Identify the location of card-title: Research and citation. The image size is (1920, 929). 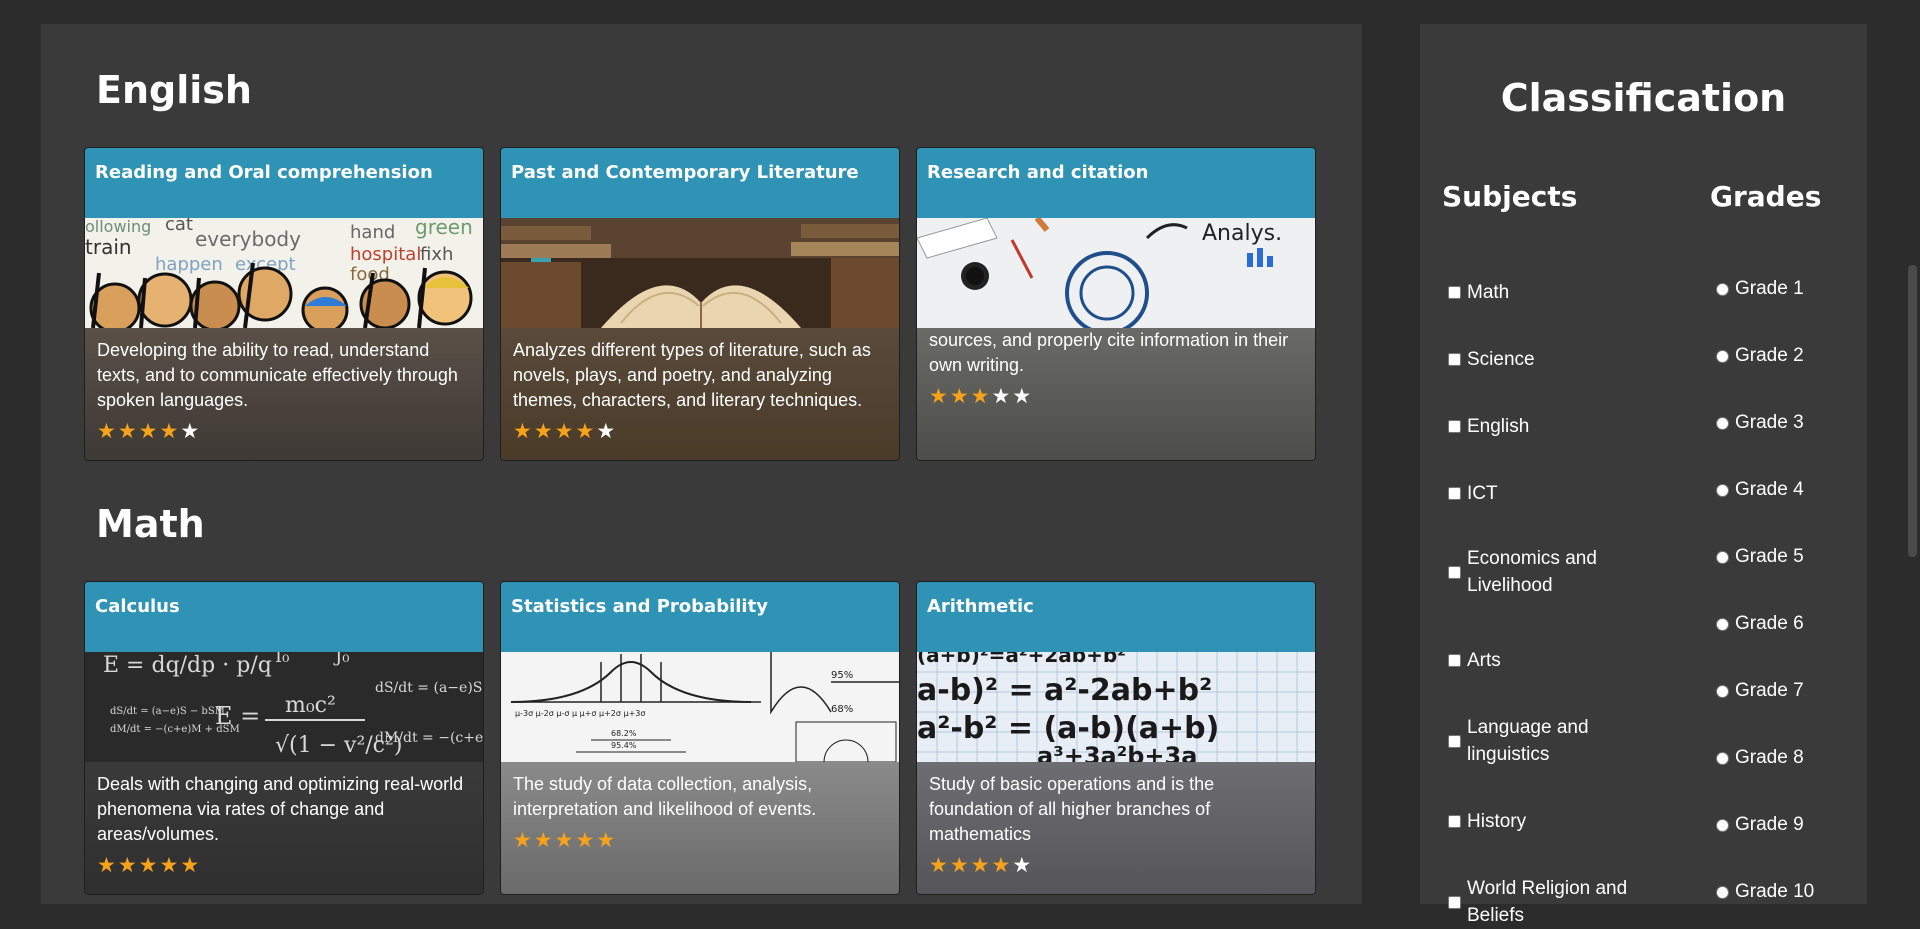
(1116, 183).